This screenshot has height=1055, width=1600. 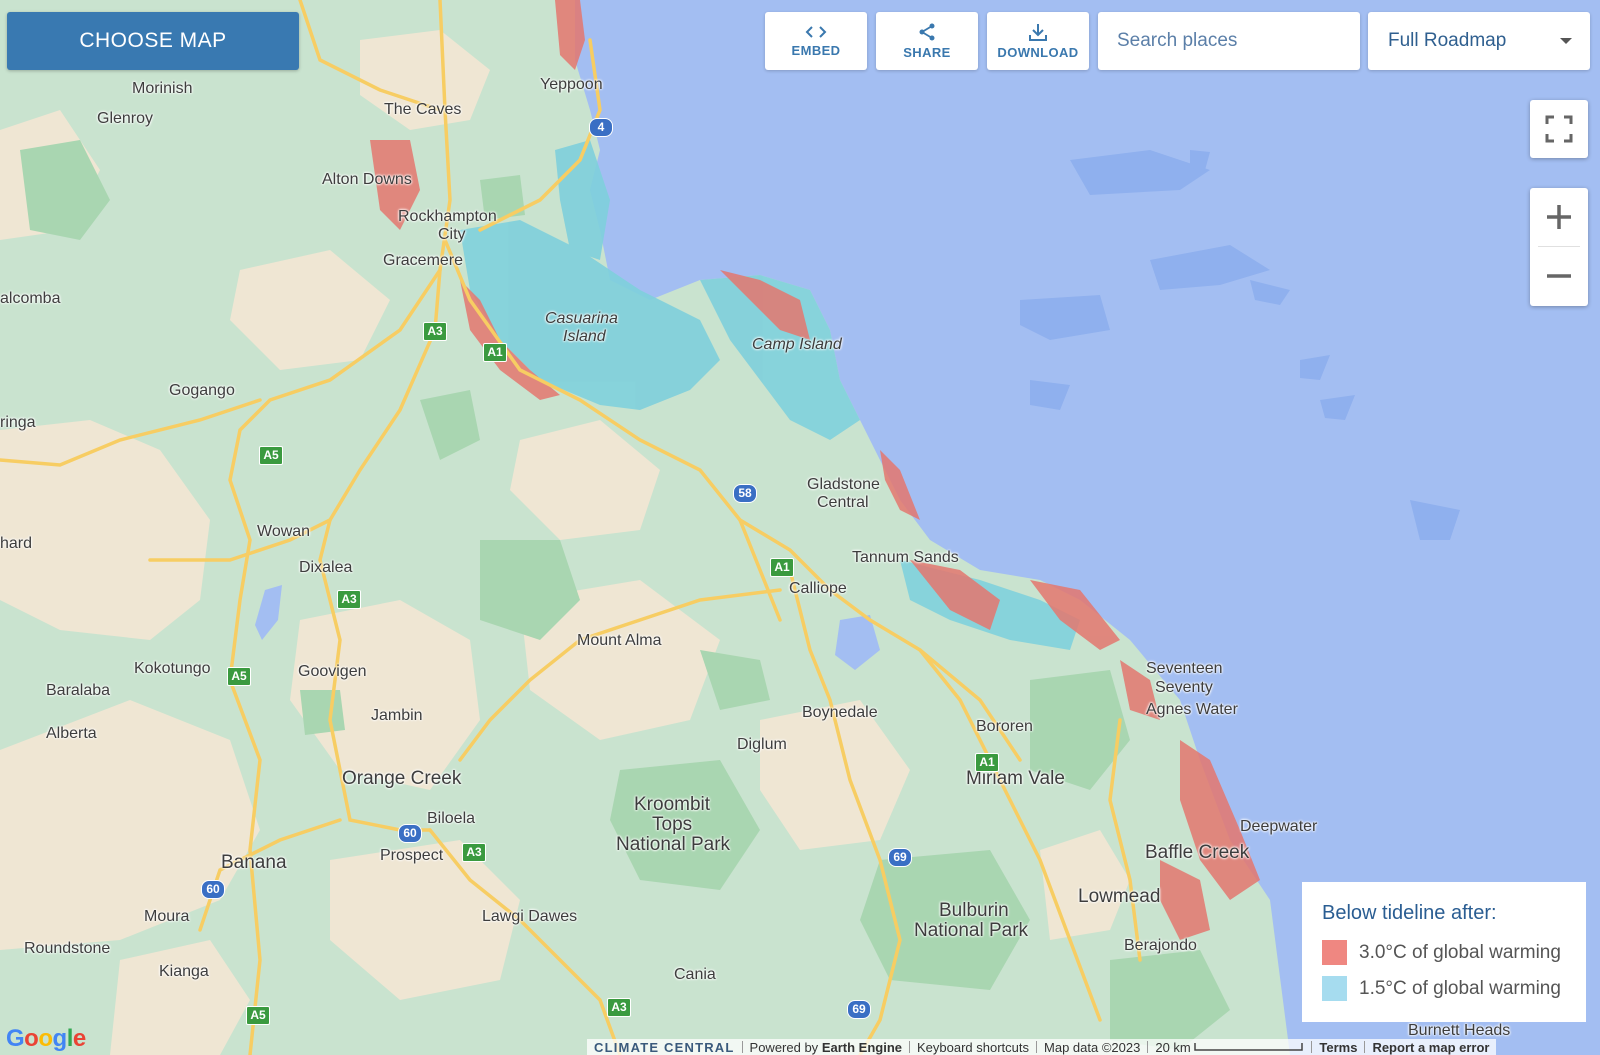 I want to click on zoom-out-button, so click(x=1559, y=276).